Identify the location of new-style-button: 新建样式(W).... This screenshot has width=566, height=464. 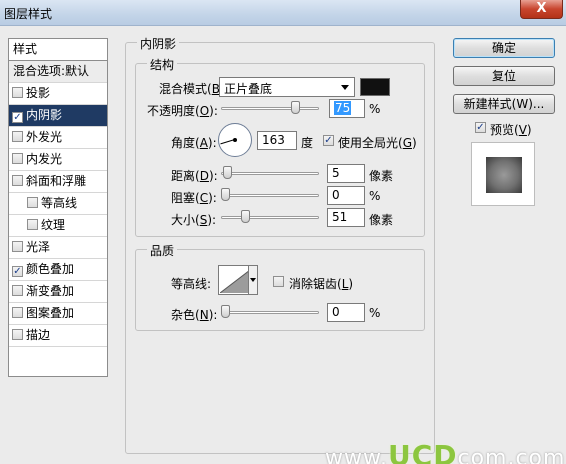
(504, 104).